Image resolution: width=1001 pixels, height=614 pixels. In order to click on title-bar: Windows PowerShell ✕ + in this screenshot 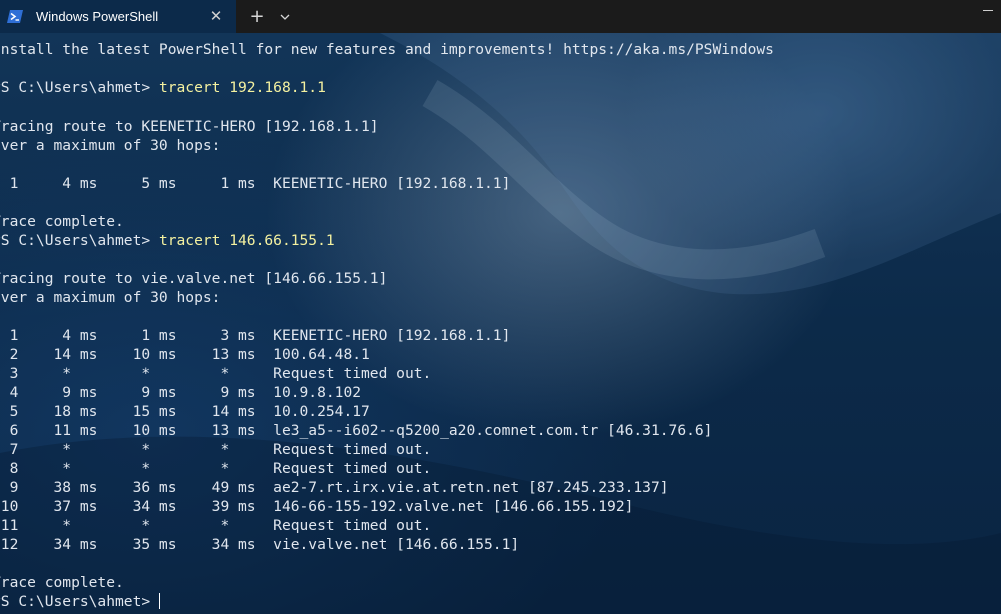, I will do `click(500, 16)`.